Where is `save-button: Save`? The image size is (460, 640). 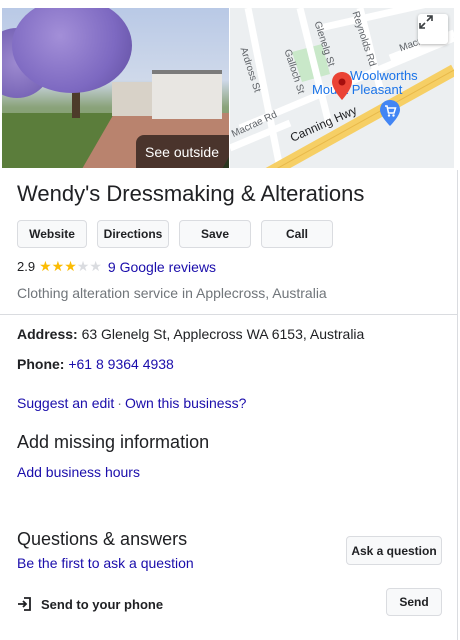 save-button: Save is located at coordinates (215, 234).